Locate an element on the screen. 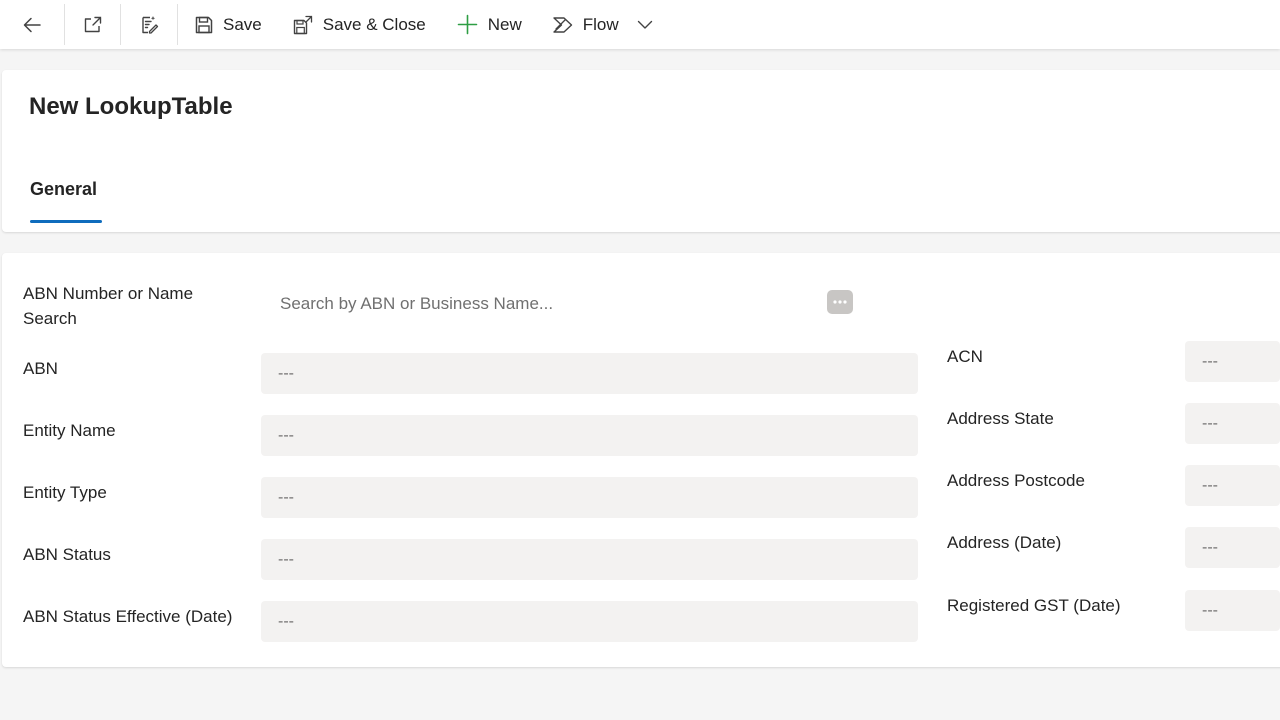 The height and width of the screenshot is (720, 1280). address-date-label: Address (Date) is located at coordinates (1004, 542).